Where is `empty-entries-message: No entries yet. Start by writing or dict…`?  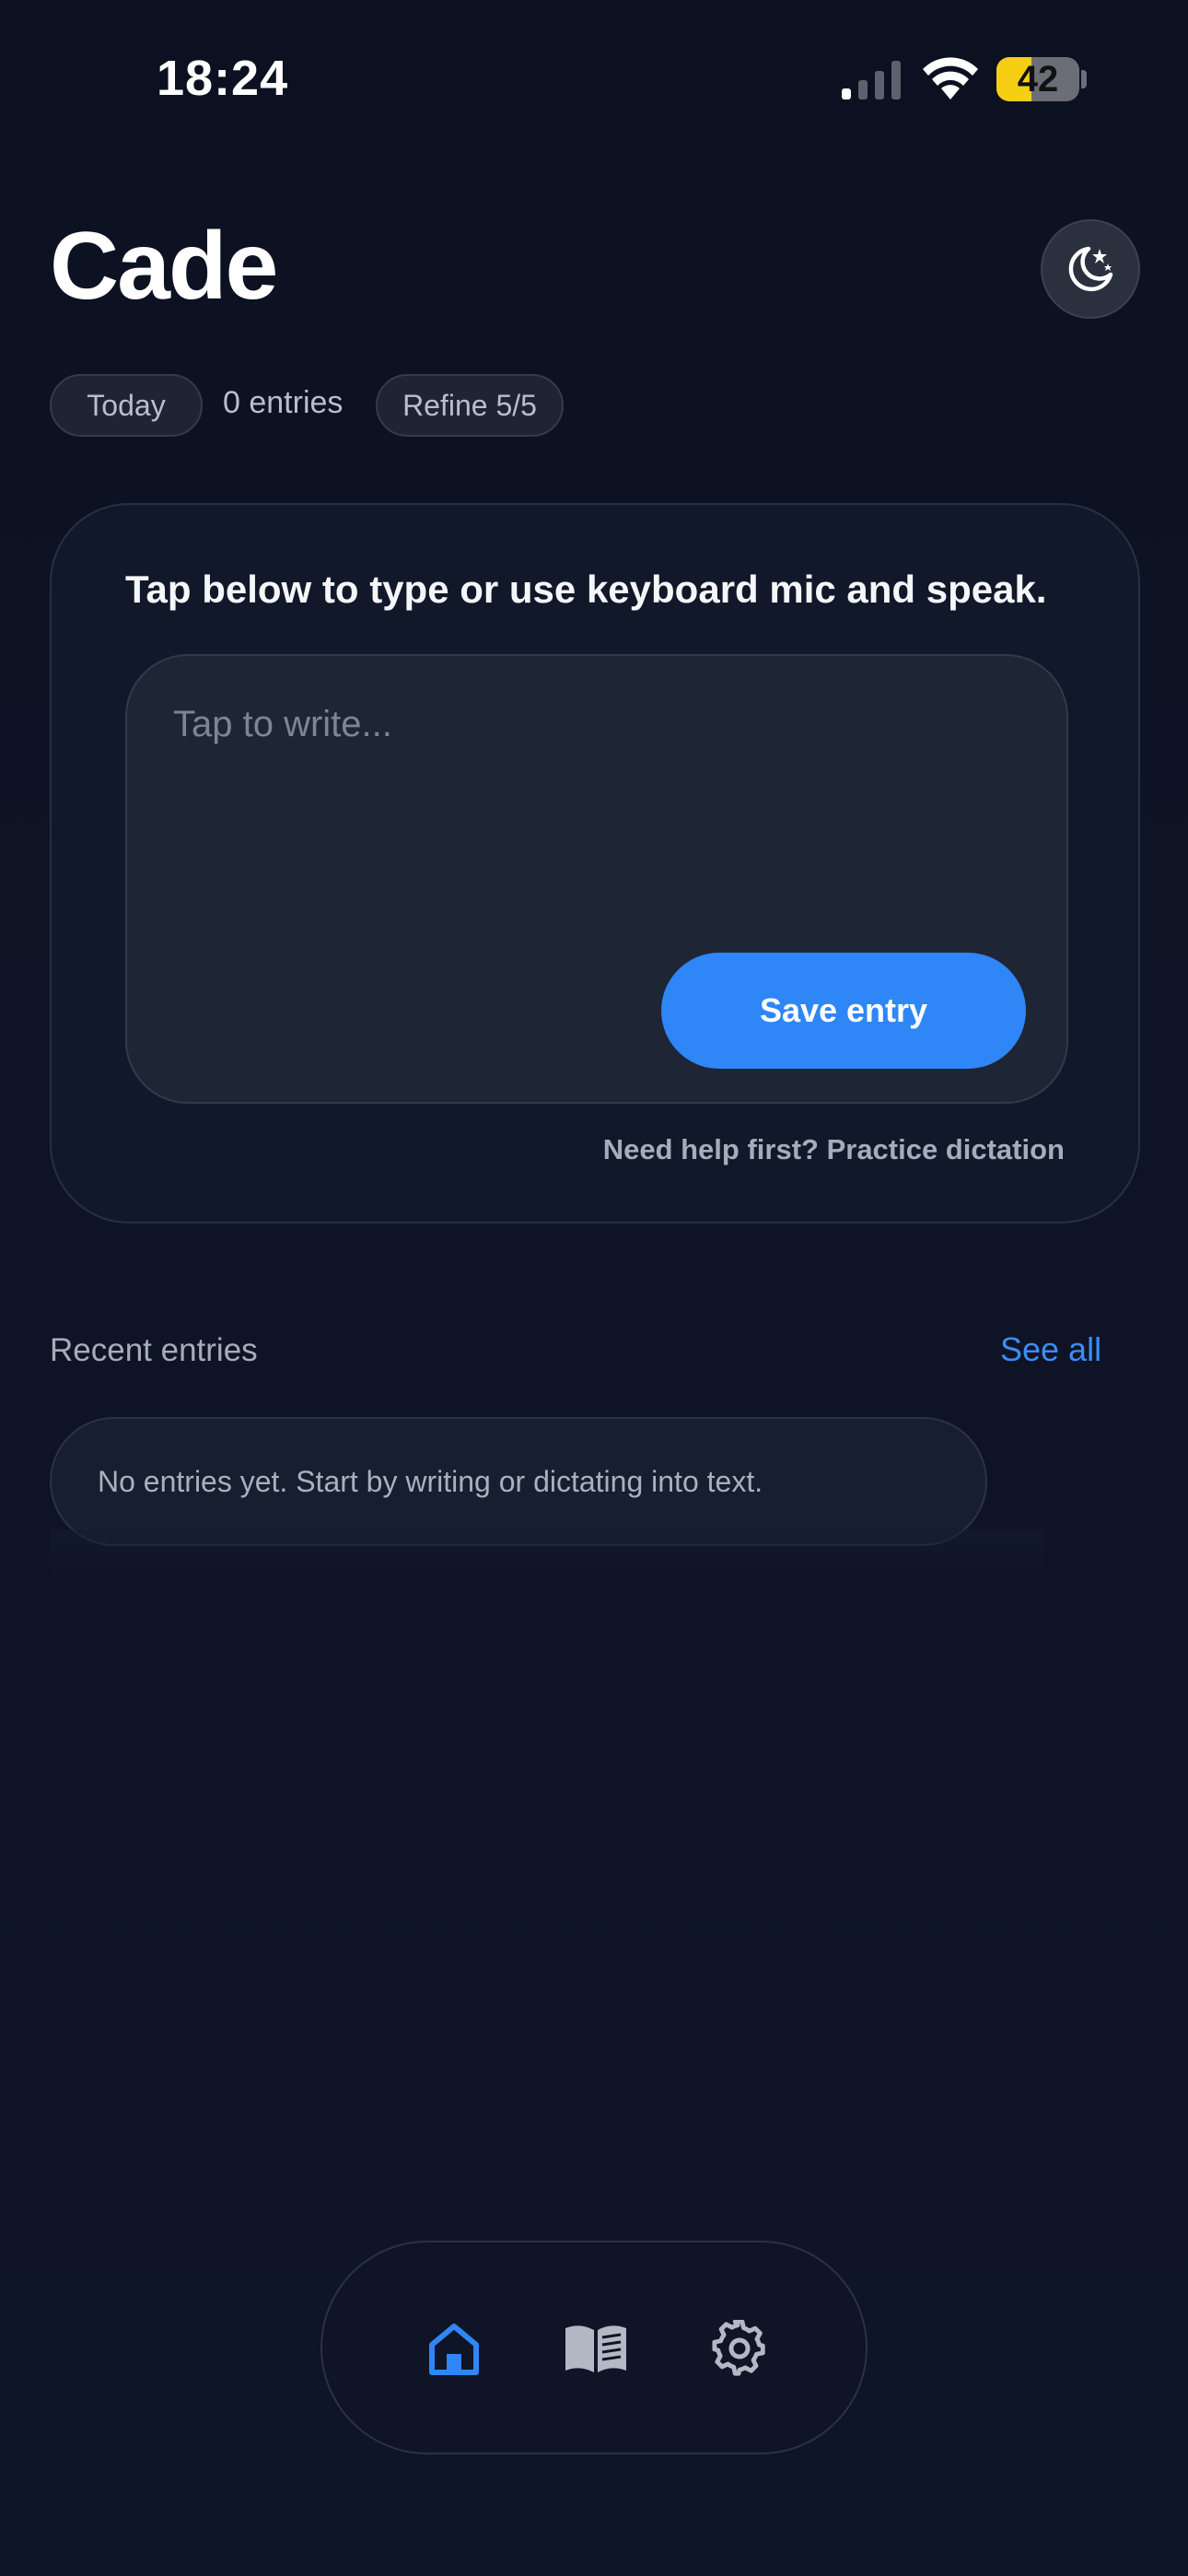
empty-entries-message: No entries yet. Start by writing or dict… is located at coordinates (518, 1481).